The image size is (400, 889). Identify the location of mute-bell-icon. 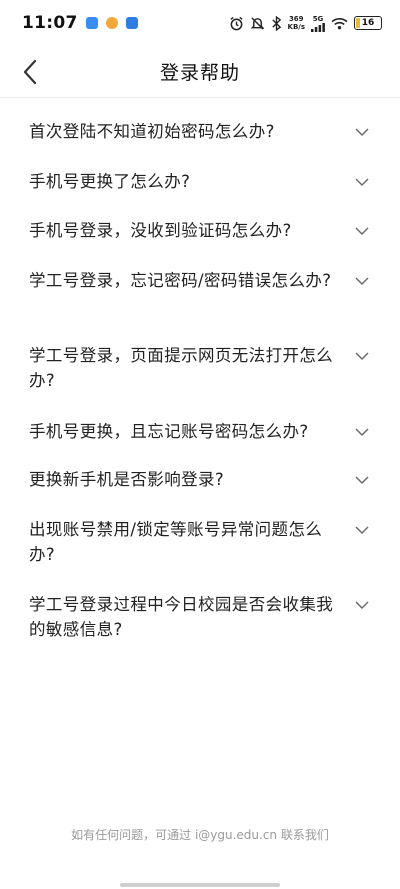
(257, 23).